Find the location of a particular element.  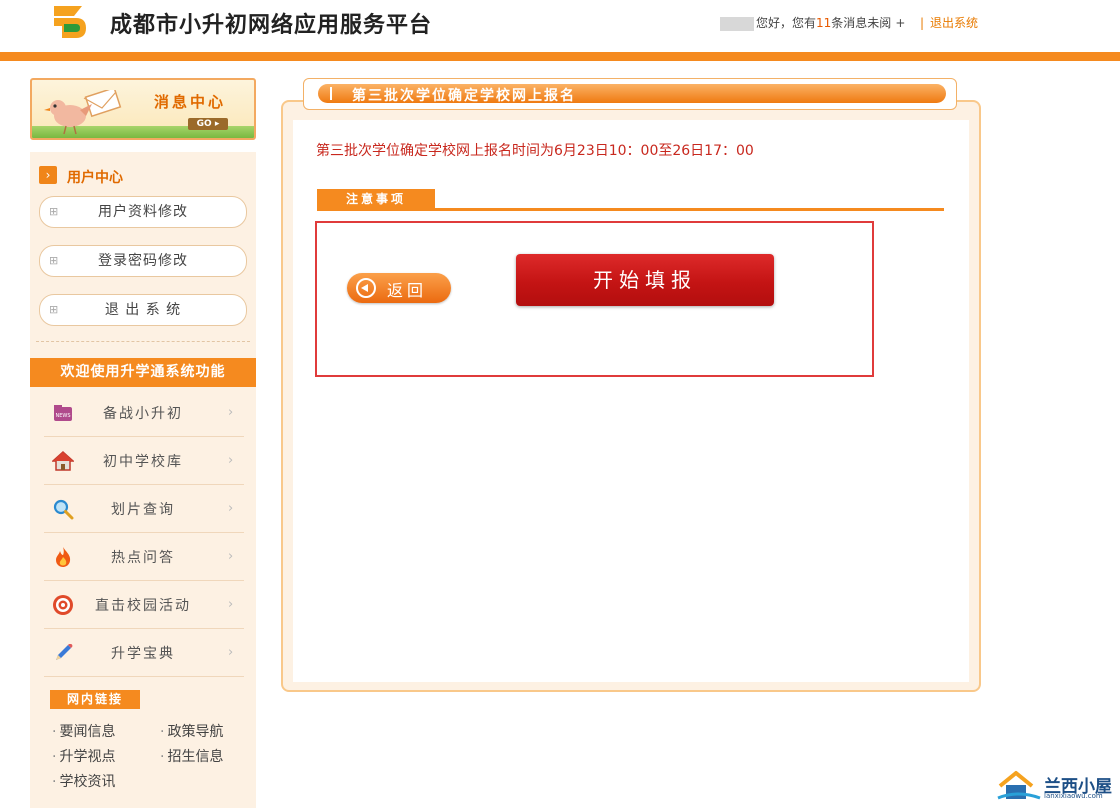

back-button-label: 返回 is located at coordinates (407, 289).